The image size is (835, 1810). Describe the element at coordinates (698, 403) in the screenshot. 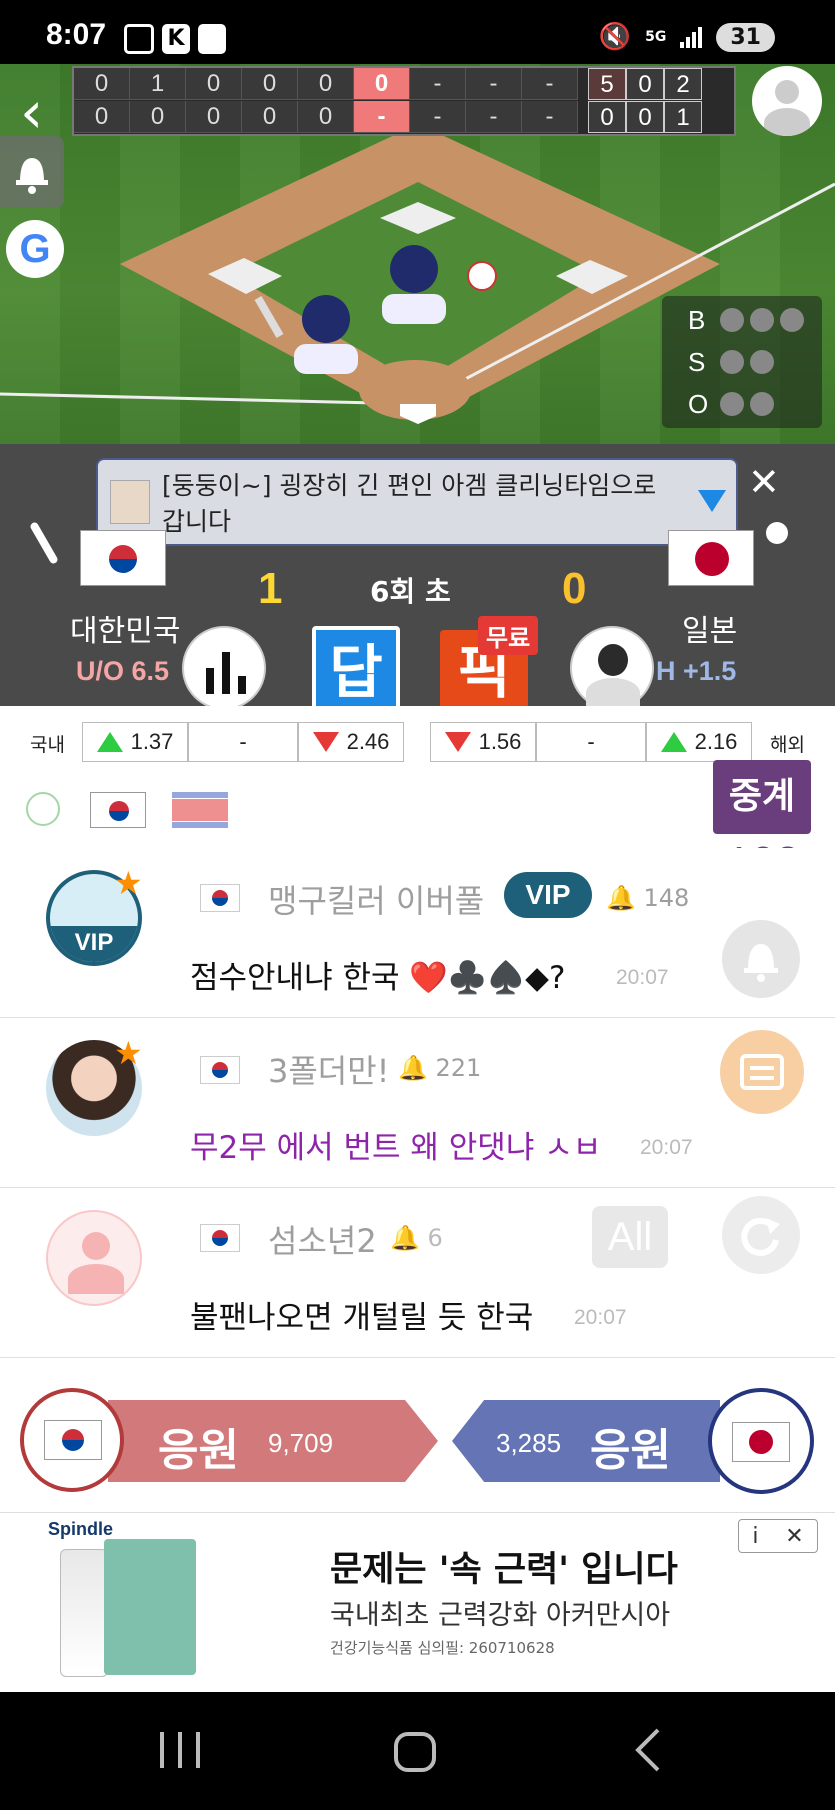

I see `outs-label: O` at that location.